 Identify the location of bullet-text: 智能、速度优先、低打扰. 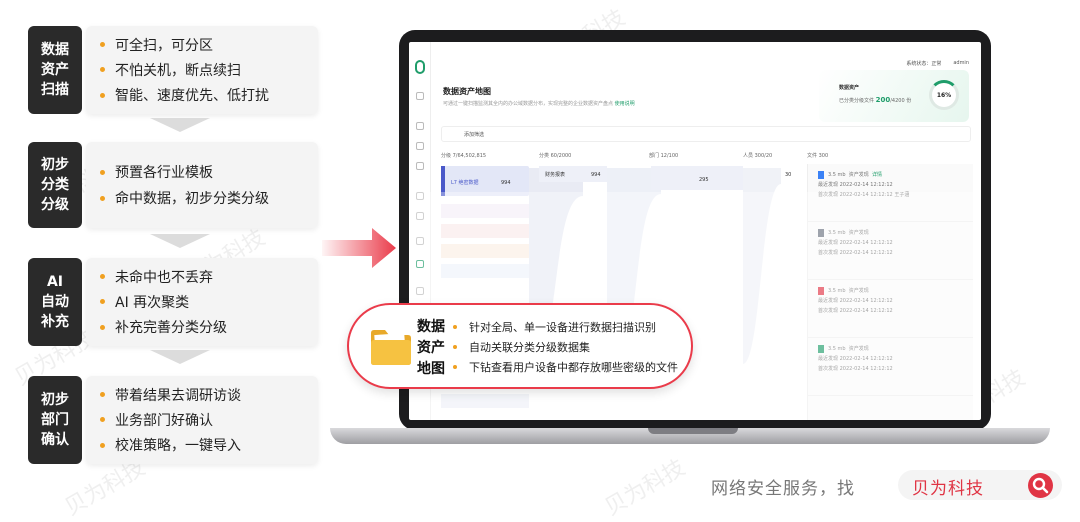
(192, 96).